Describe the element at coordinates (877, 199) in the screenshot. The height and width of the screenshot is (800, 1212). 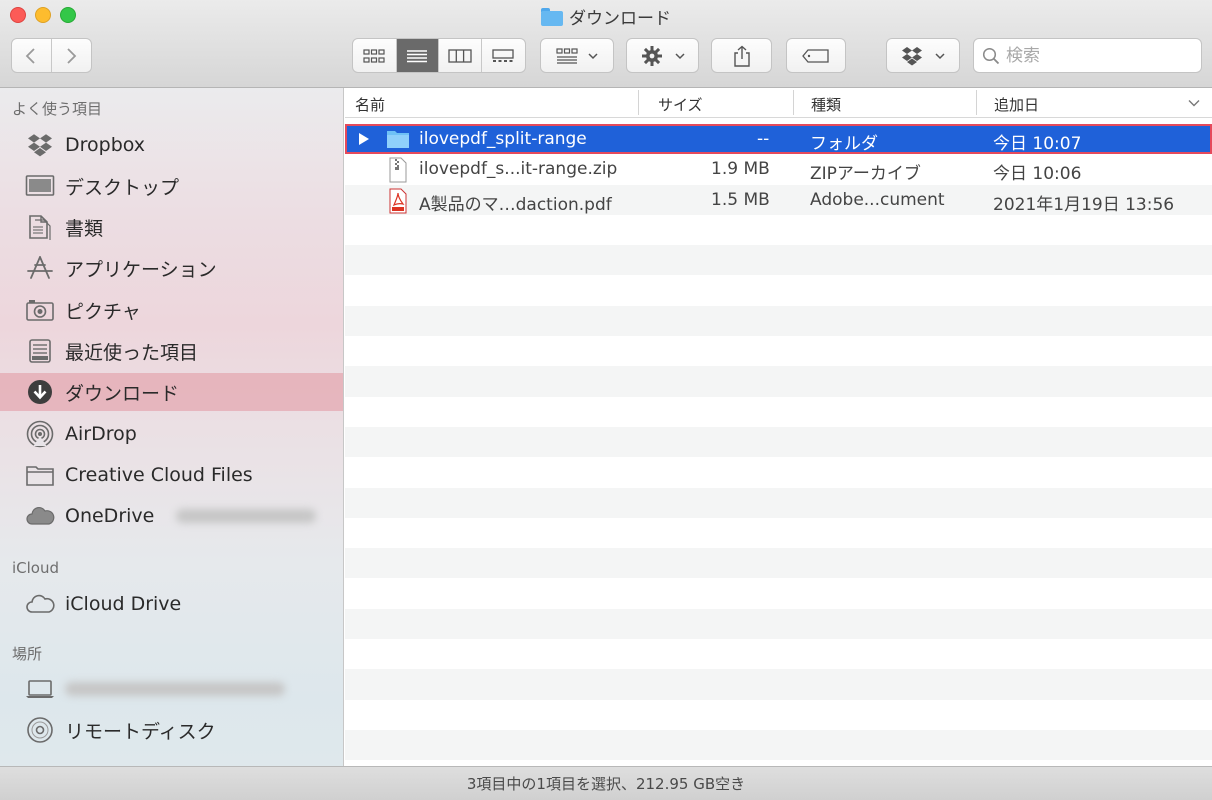
I see `file-kind: Adobe...cument` at that location.